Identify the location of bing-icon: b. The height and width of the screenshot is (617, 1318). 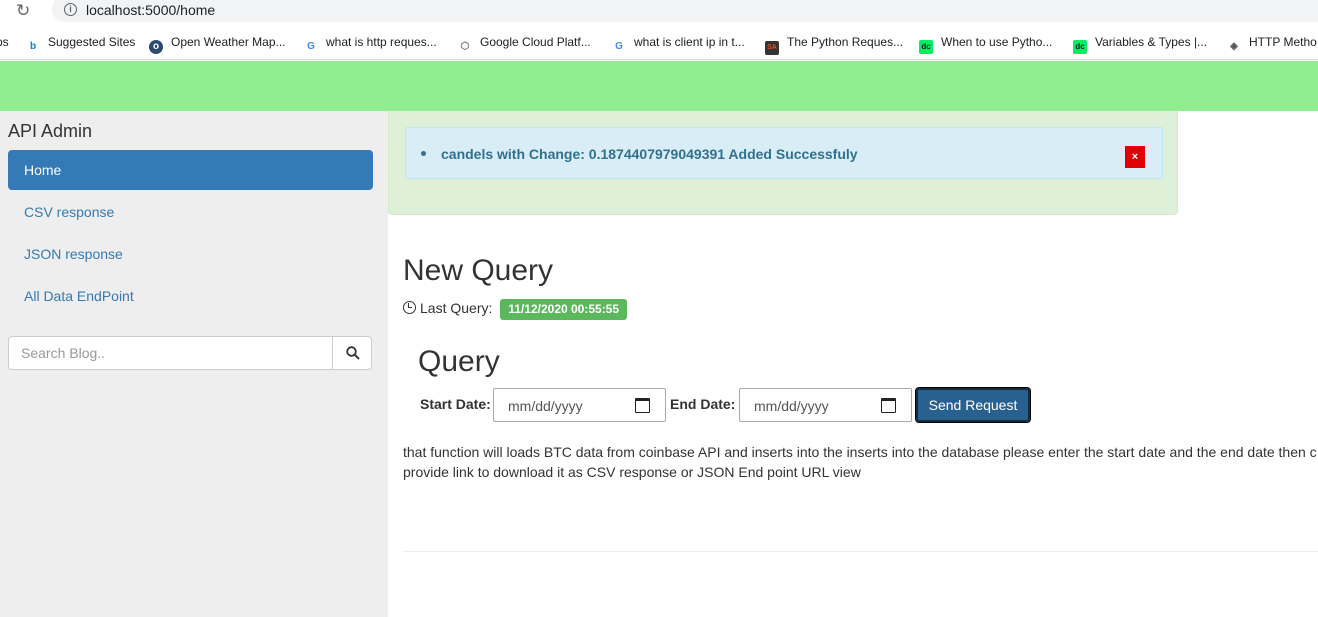
(33, 46).